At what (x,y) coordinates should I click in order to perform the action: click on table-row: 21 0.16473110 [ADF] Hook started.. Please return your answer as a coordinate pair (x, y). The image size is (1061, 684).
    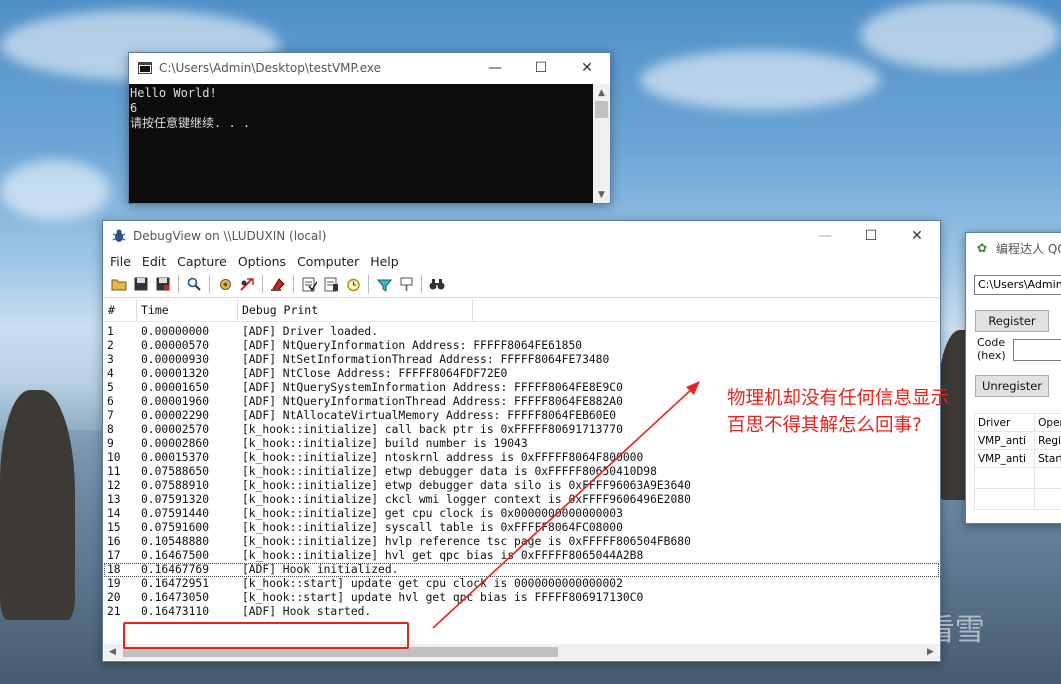
    Looking at the image, I should click on (521, 612).